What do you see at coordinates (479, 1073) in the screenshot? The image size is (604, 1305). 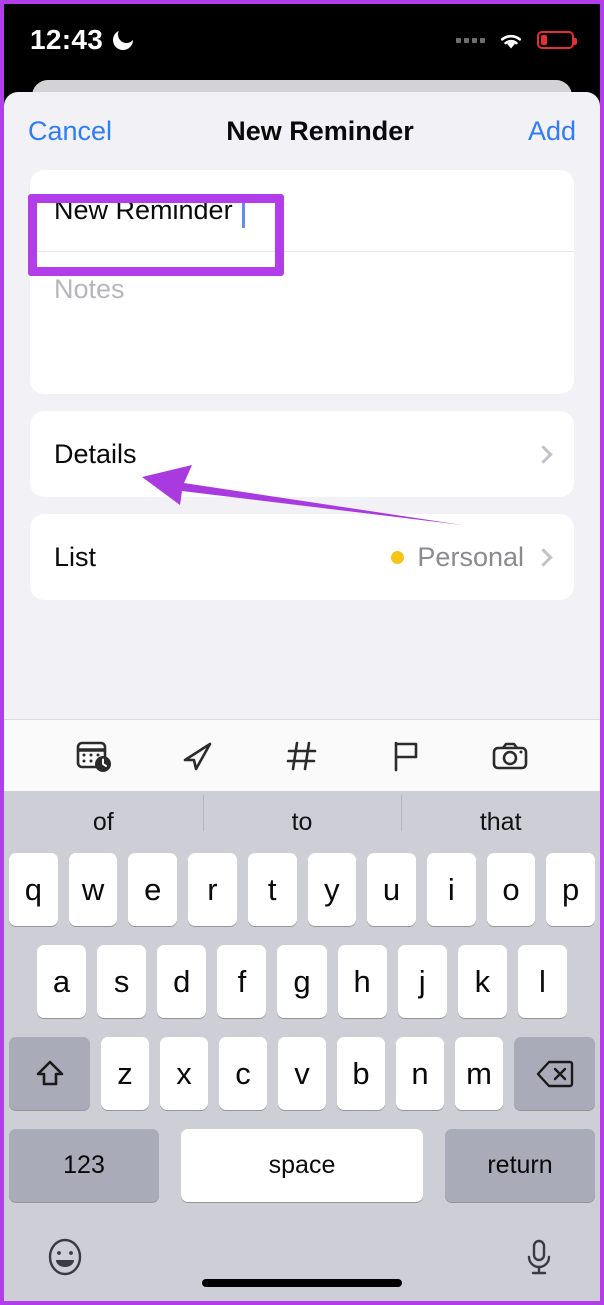 I see `key-m: m` at bounding box center [479, 1073].